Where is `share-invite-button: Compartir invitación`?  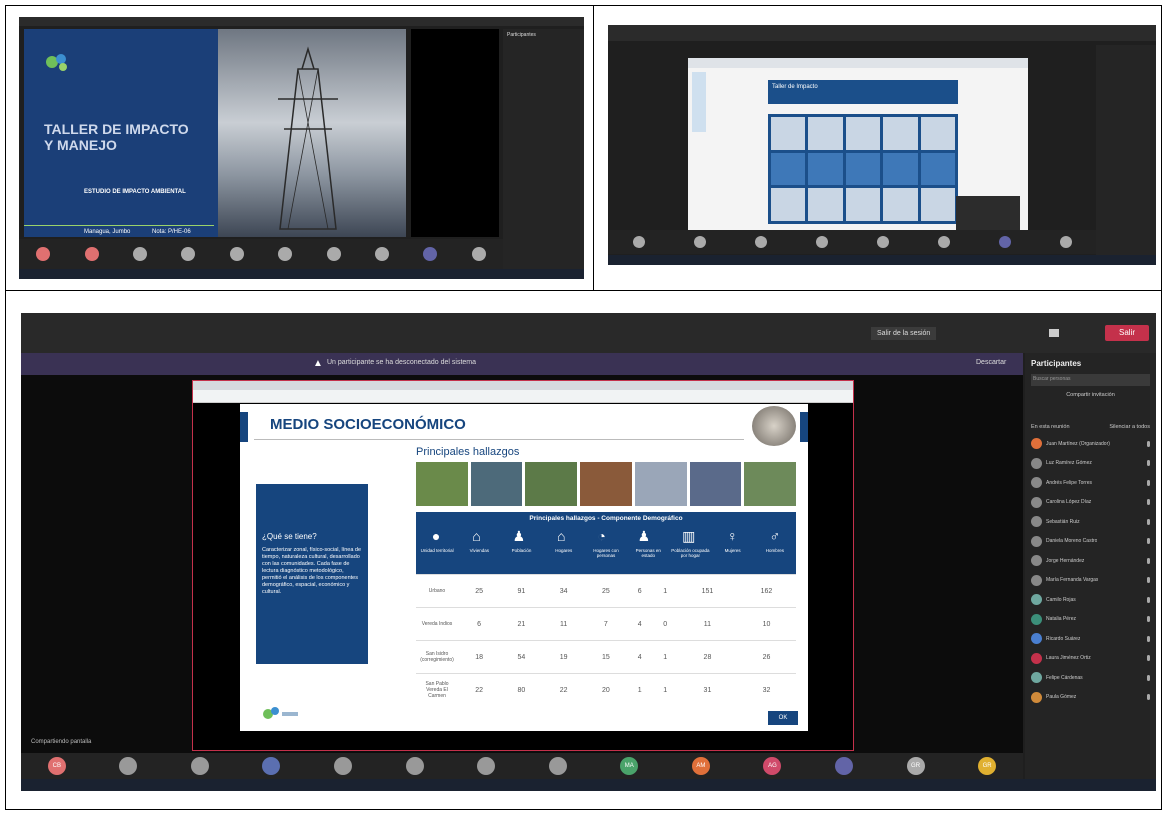
share-invite-button: Compartir invitación is located at coordinates (1090, 395).